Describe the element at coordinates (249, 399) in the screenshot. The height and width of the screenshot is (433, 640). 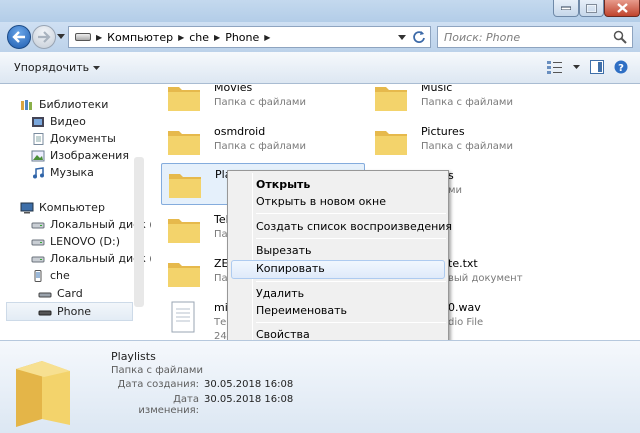
I see `details-modified-value: 30.05.2018 16:08` at that location.